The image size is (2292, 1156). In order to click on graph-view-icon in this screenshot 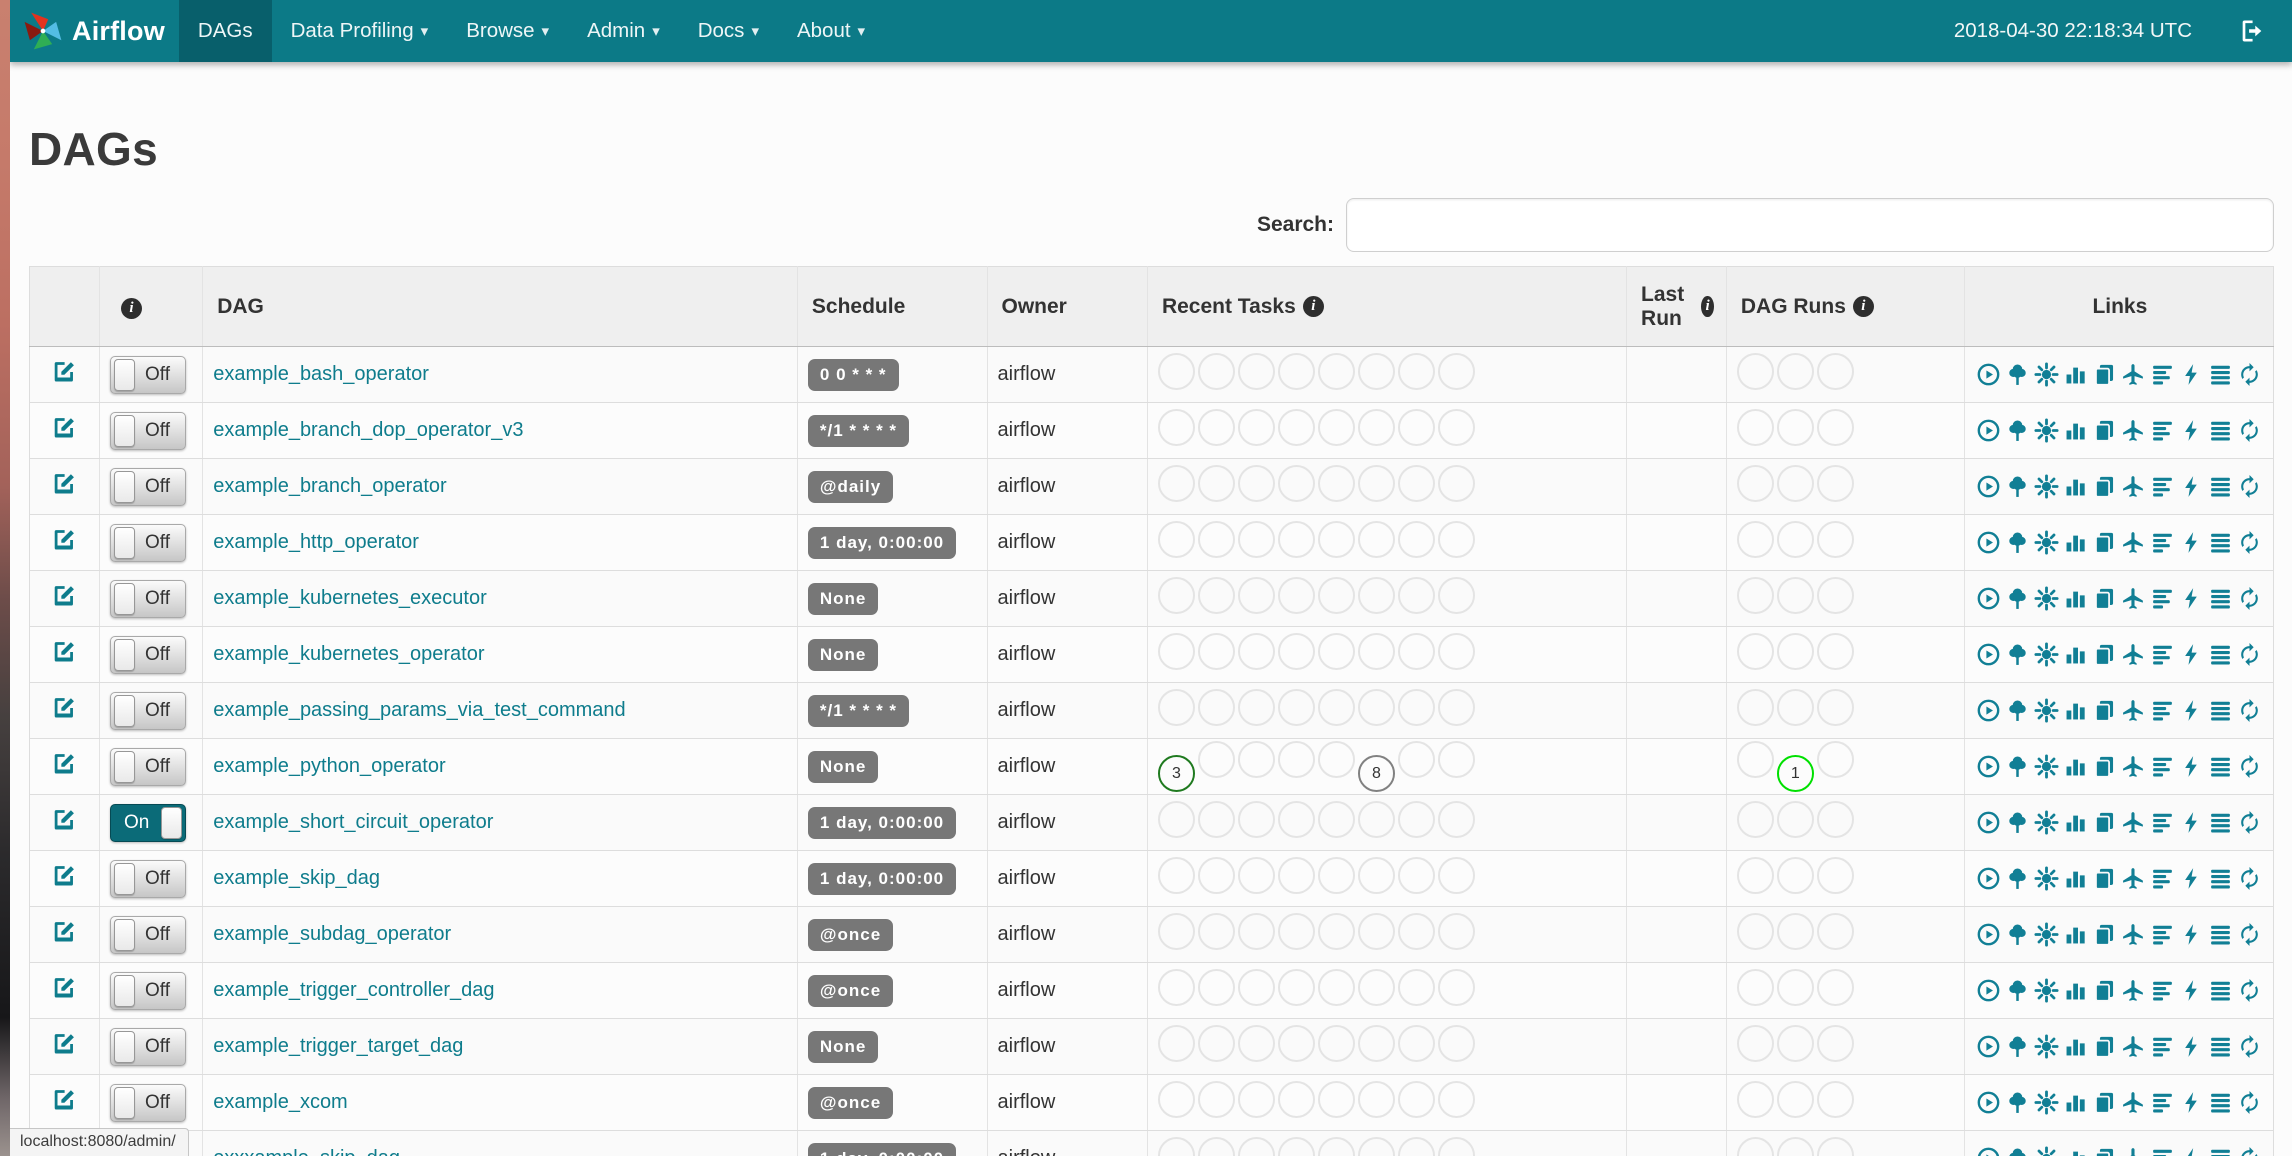, I will do `click(2046, 878)`.